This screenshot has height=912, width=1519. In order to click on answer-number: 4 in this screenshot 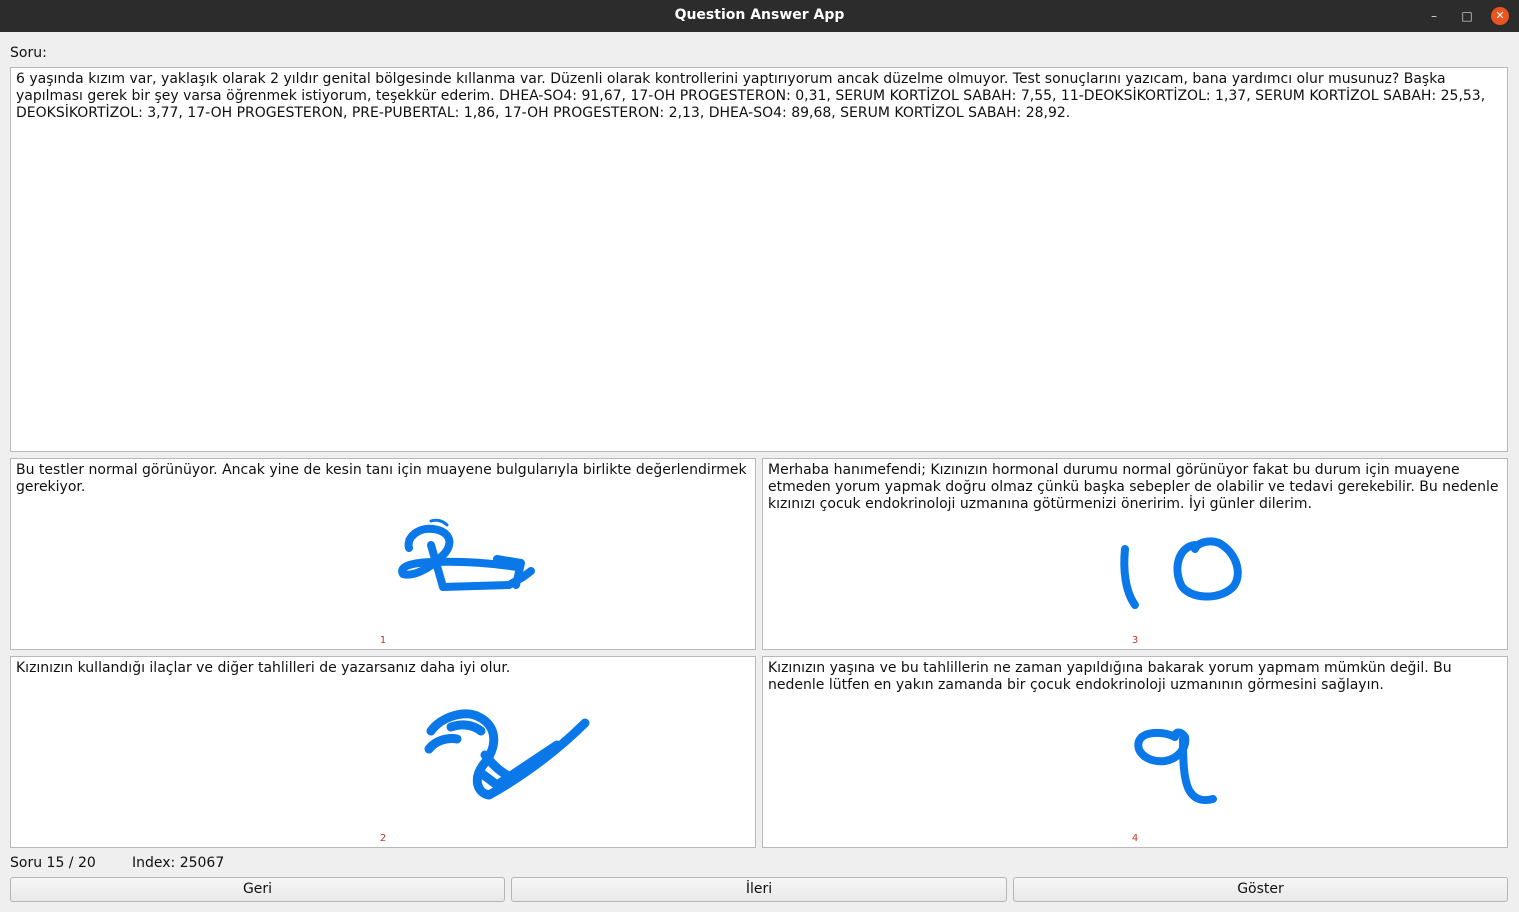, I will do `click(1135, 838)`.